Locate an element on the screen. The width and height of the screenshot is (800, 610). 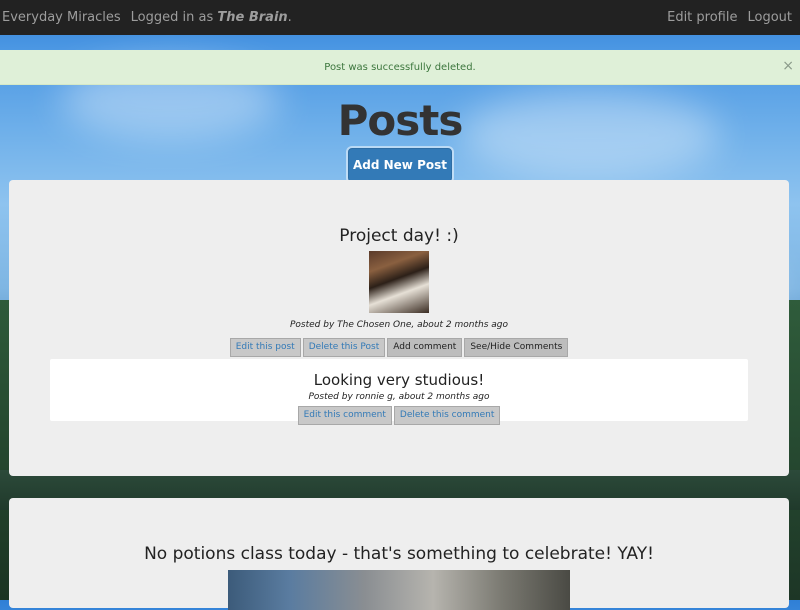
add-new-post-button: Add New Post is located at coordinates (400, 165).